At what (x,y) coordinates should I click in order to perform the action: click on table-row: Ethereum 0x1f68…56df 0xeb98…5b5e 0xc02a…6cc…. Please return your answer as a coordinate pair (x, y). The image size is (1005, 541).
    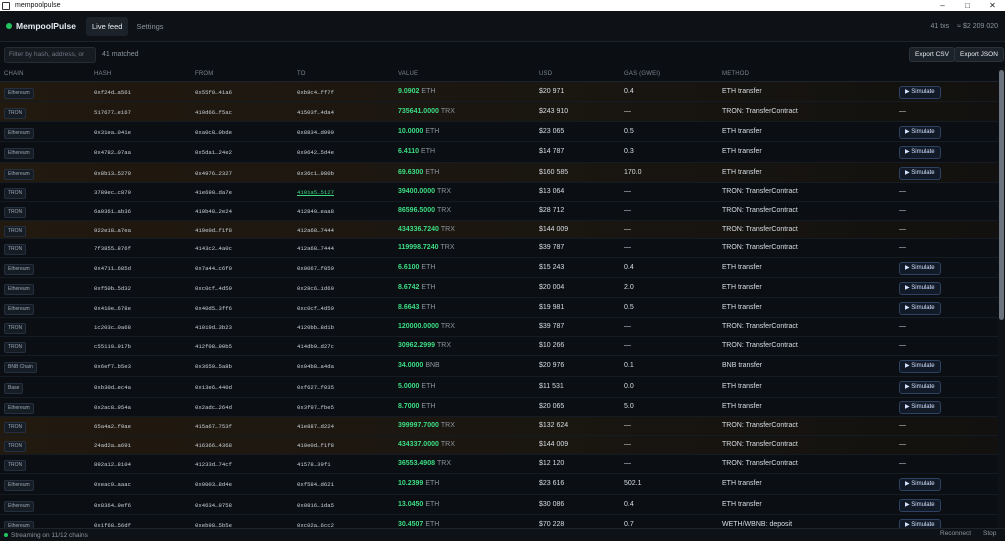
    Looking at the image, I should click on (499, 521).